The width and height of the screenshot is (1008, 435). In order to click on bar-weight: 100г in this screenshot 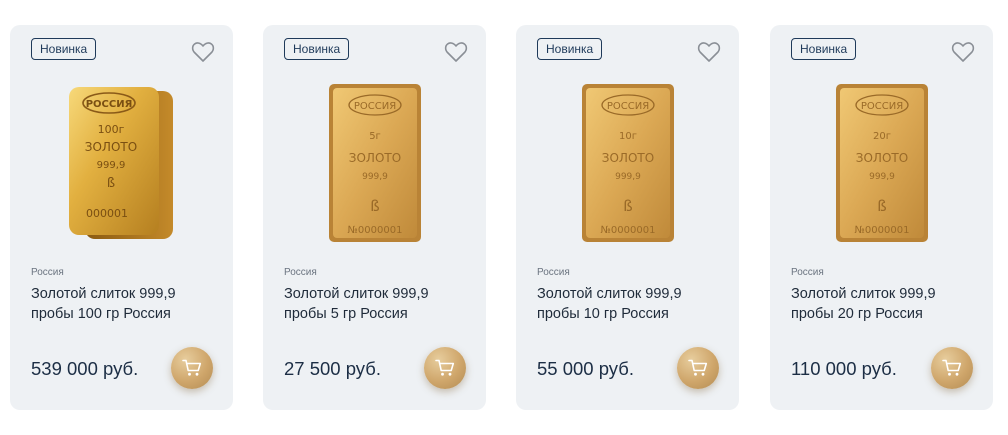, I will do `click(110, 129)`.